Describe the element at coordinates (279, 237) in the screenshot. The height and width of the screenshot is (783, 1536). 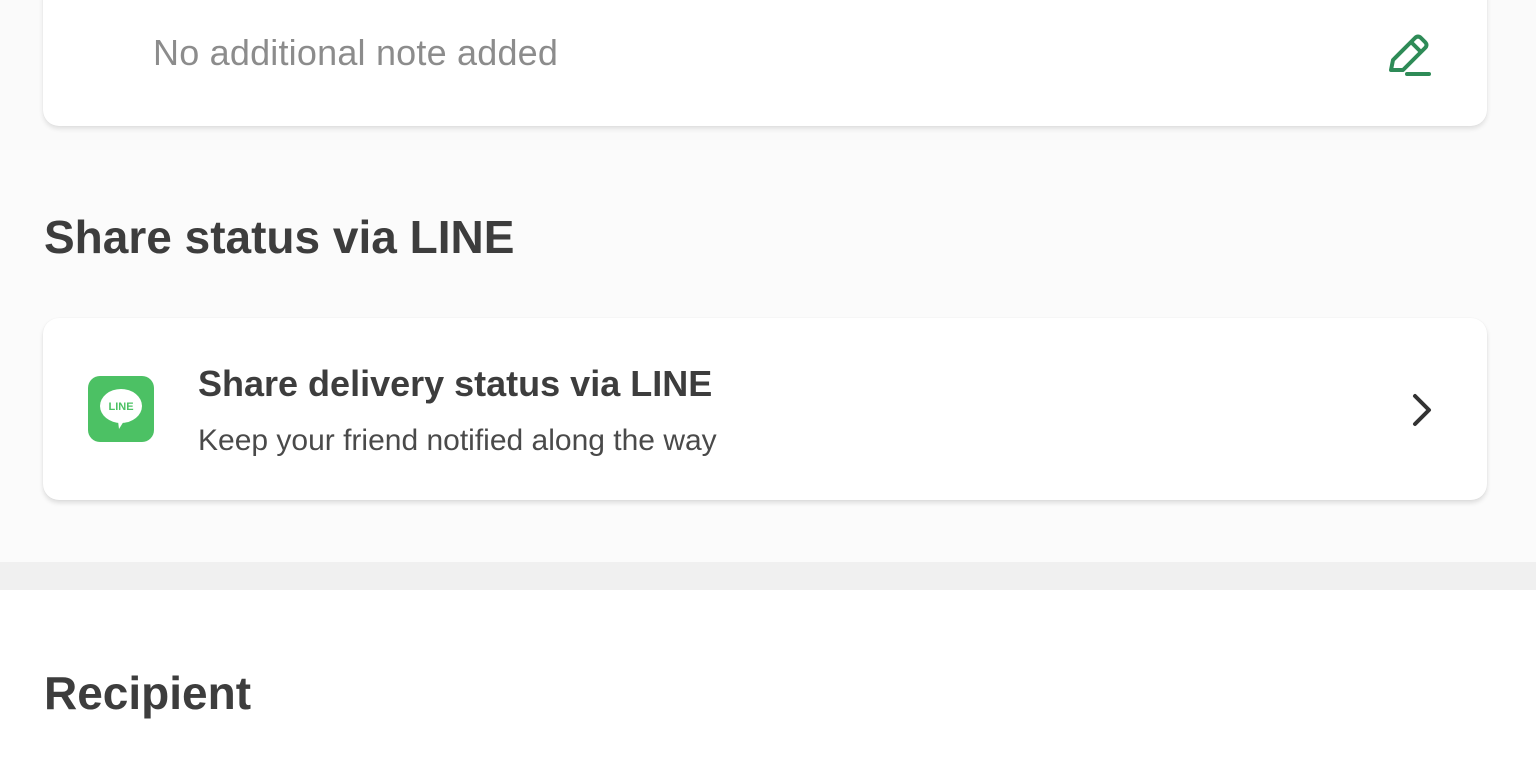
I see `line-section-title: Share status via LINE` at that location.